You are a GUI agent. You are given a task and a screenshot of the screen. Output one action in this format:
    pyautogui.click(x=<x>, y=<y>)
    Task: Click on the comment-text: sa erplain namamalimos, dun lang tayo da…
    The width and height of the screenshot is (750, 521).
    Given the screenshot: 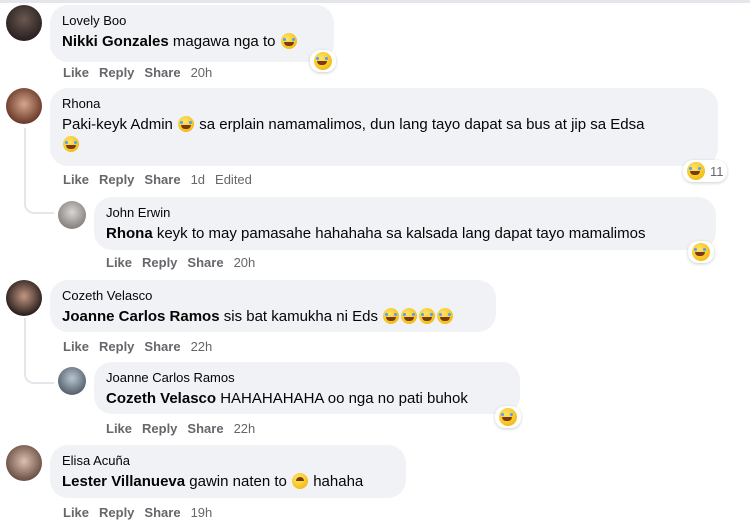 What is the action you would take?
    pyautogui.click(x=420, y=124)
    